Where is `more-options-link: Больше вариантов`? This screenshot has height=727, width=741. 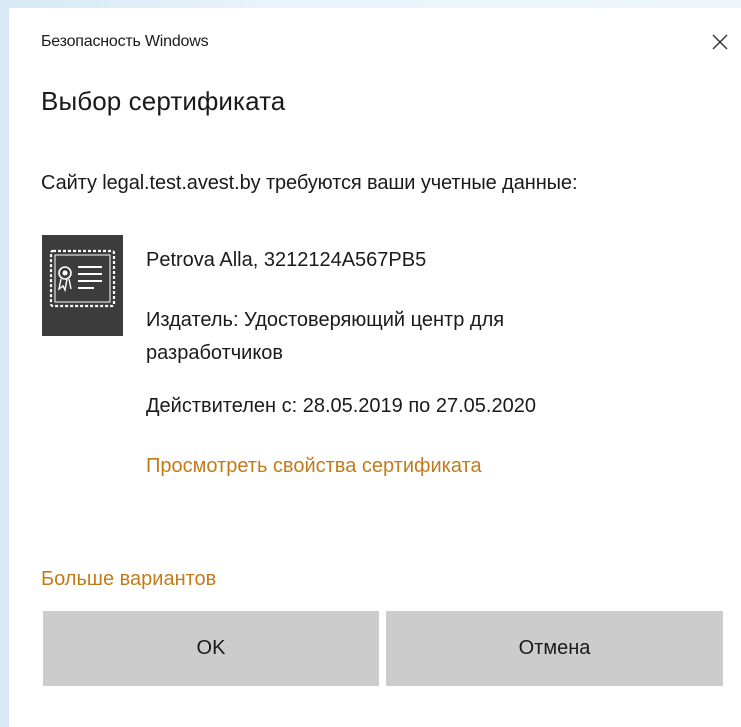
more-options-link: Больше вариантов is located at coordinates (128, 579).